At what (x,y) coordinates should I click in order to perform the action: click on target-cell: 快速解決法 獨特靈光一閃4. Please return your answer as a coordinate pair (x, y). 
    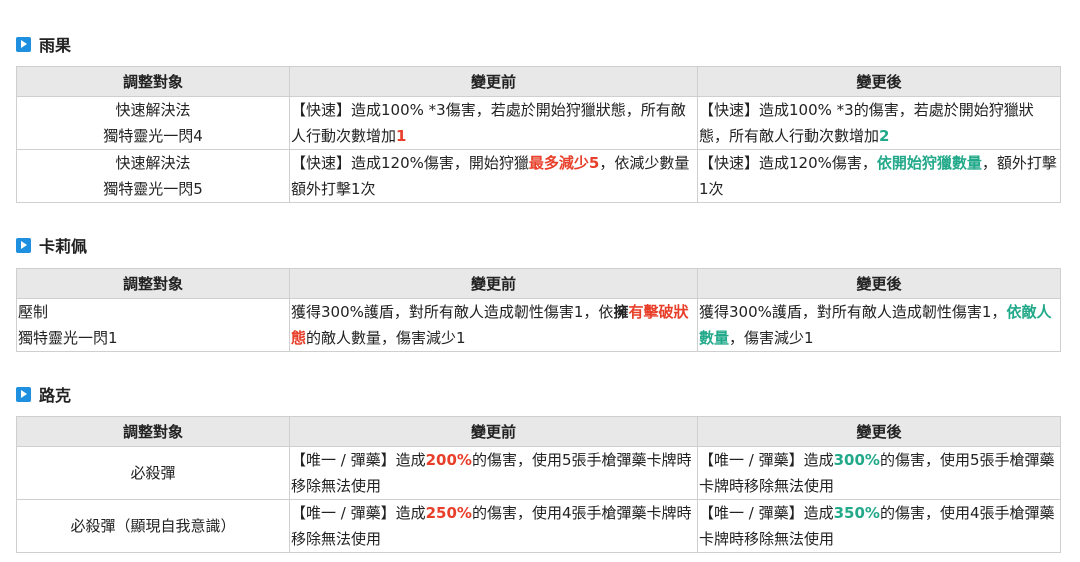
    Looking at the image, I should click on (153, 123).